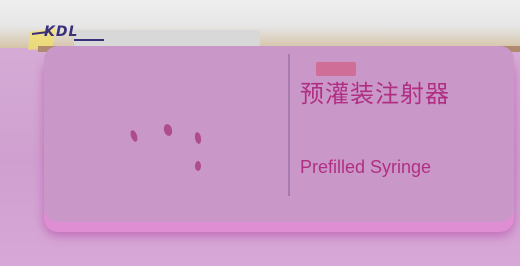 The height and width of the screenshot is (266, 520). Describe the element at coordinates (61, 32) in the screenshot. I see `logo-text: KDL` at that location.